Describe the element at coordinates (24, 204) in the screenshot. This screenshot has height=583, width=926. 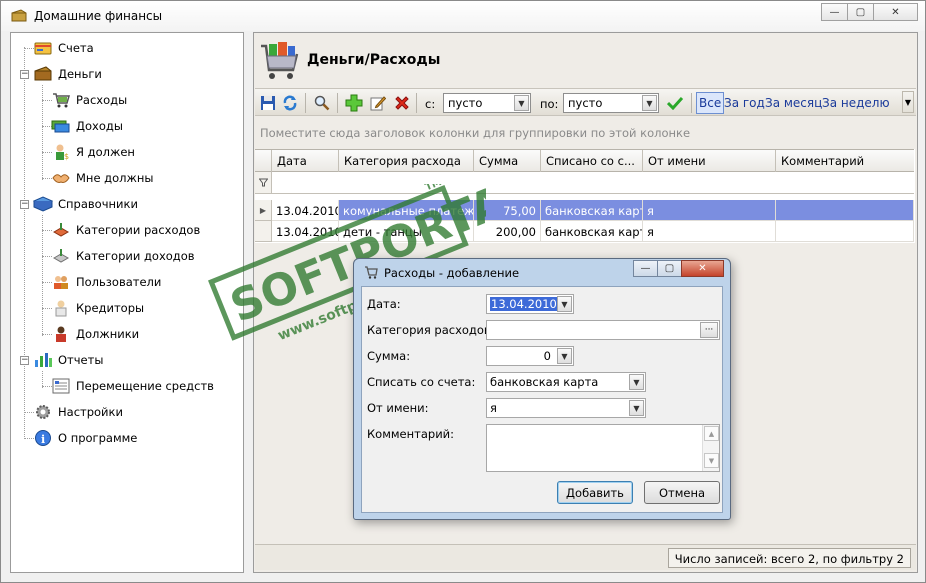
I see `collapse-toggle-references: −` at that location.